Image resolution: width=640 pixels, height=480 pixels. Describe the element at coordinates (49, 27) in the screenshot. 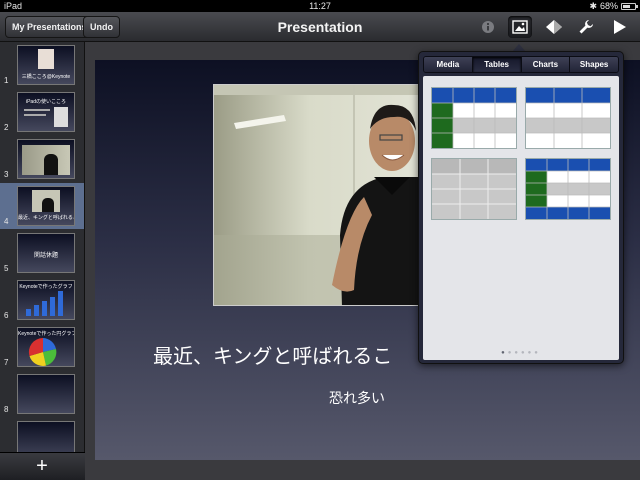

I see `my-presentations-button: My Presentations` at that location.